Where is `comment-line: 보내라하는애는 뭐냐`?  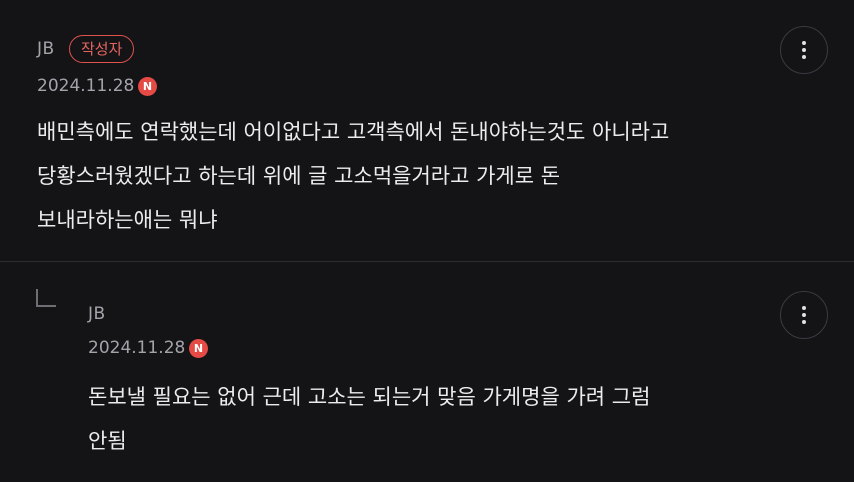 comment-line: 보내라하는애는 뭐냐 is located at coordinates (127, 220).